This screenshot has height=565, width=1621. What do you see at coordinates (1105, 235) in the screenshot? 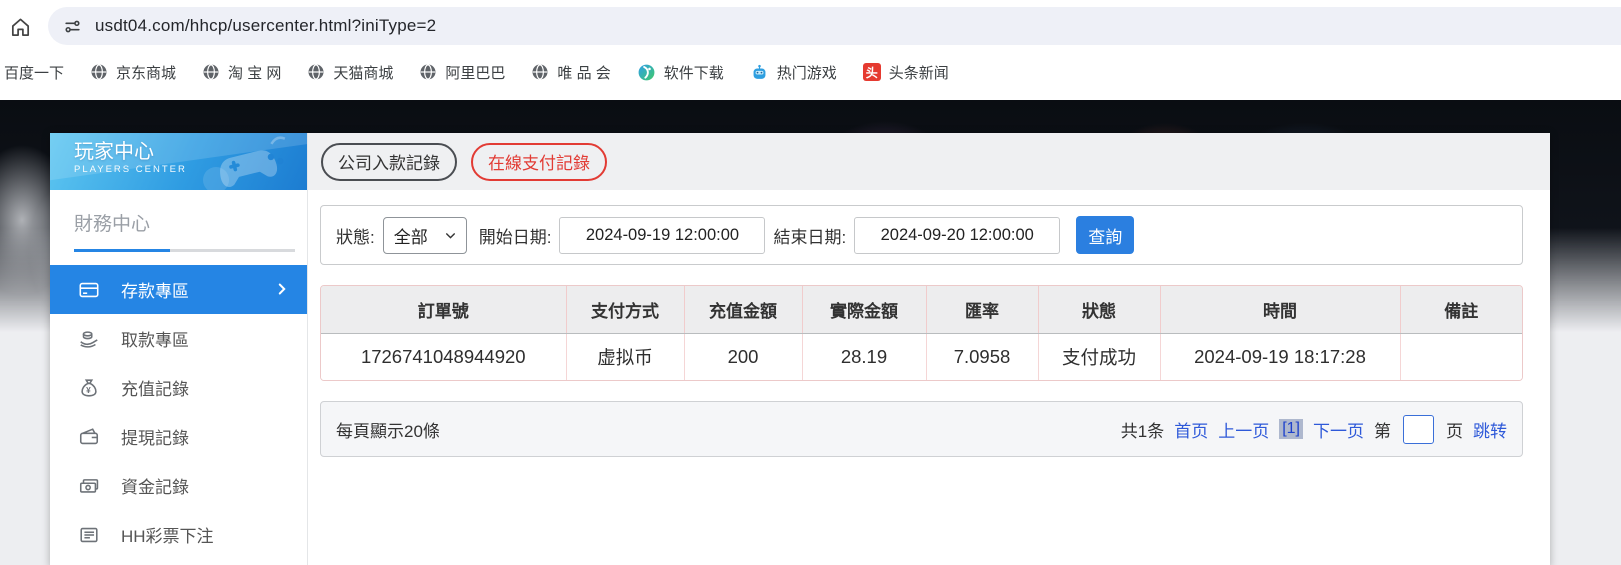
I see `query-button: 查詢` at bounding box center [1105, 235].